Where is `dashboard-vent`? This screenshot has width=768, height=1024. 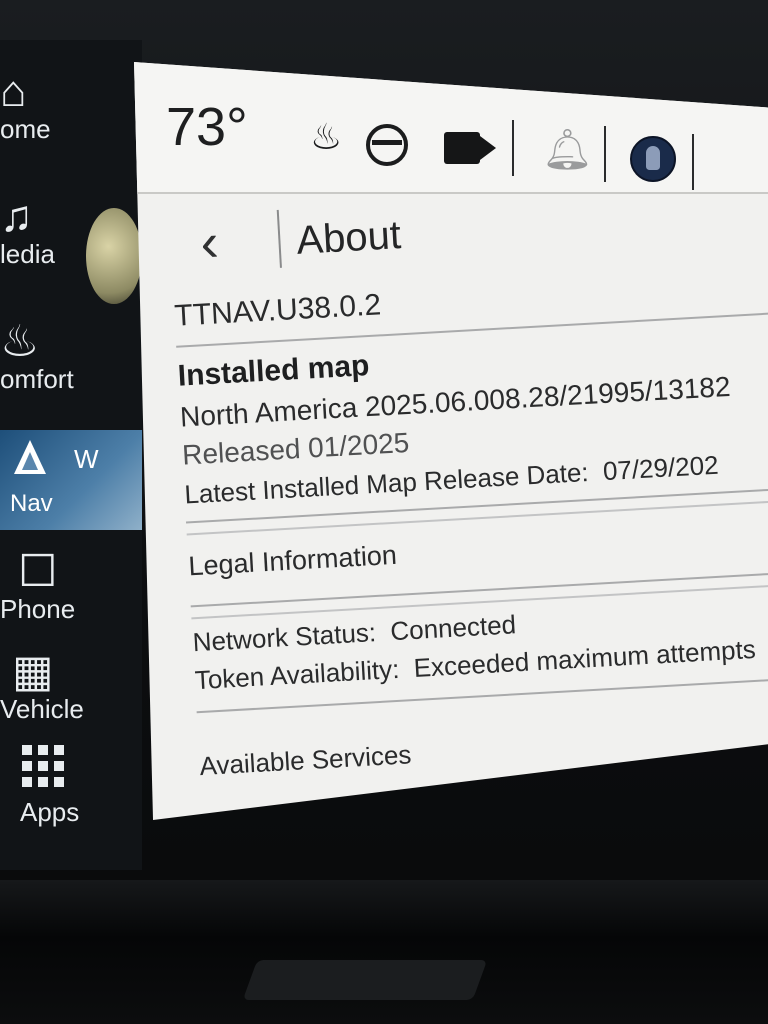
dashboard-vent is located at coordinates (365, 980).